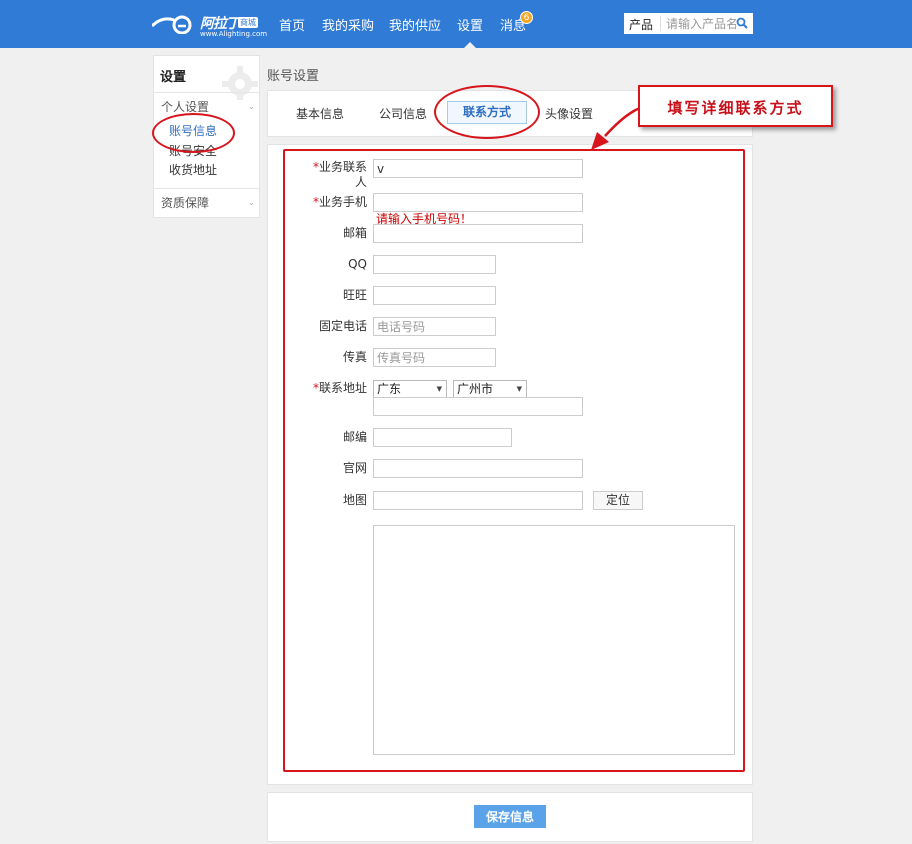 This screenshot has width=912, height=844. I want to click on page-title: 账号设置, so click(293, 76).